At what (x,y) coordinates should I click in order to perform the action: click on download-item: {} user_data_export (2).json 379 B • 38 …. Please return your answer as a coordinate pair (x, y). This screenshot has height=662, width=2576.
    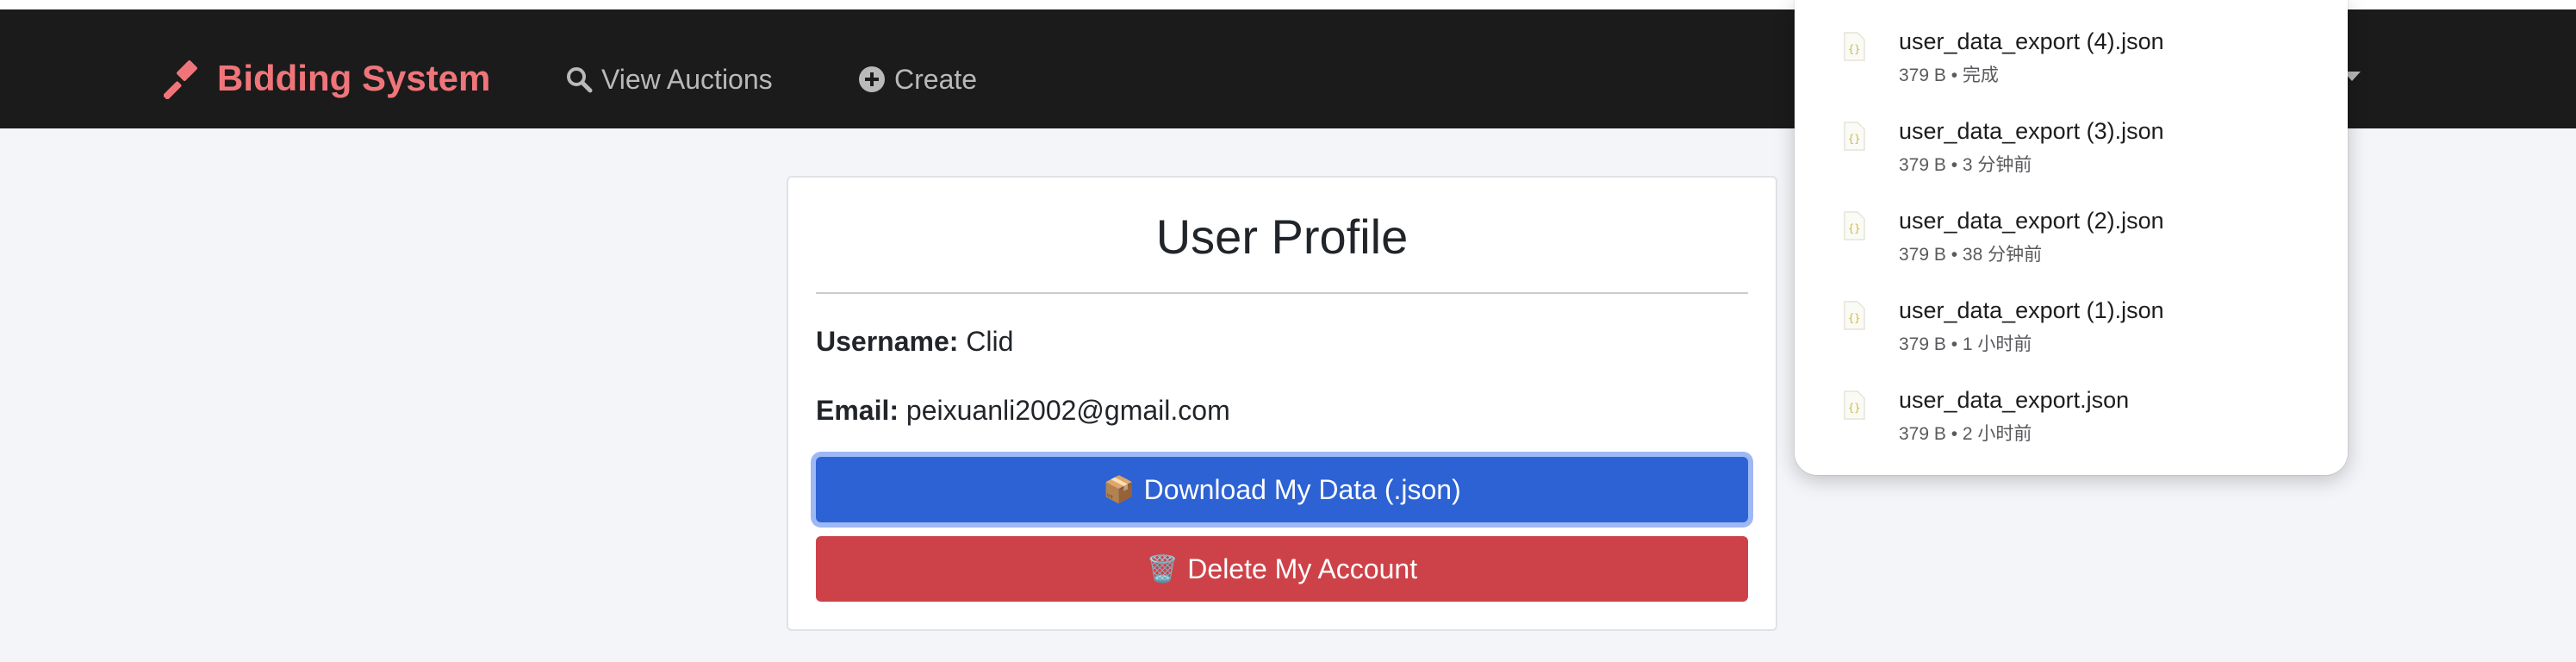
    Looking at the image, I should click on (2072, 235).